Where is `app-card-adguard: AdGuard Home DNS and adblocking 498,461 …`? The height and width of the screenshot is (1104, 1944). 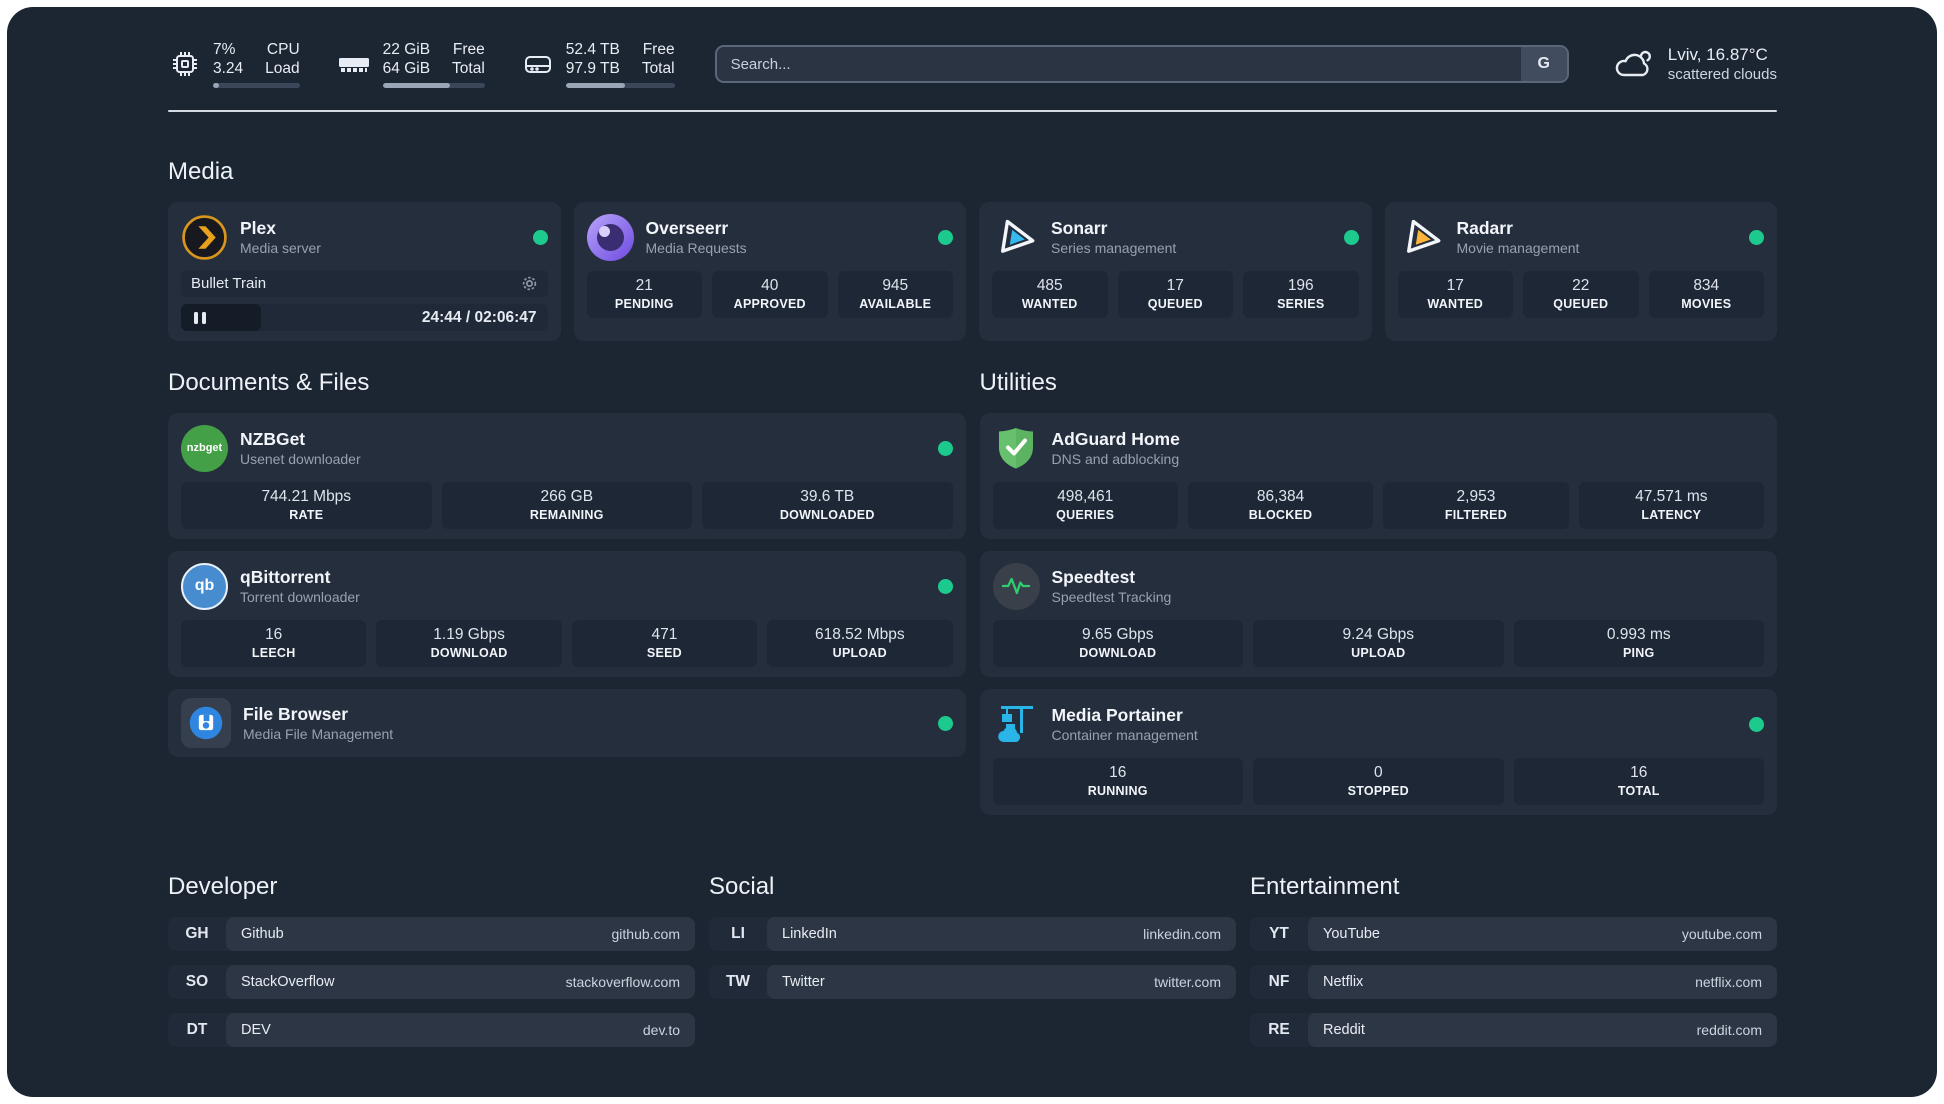 app-card-adguard: AdGuard Home DNS and adblocking 498,461 … is located at coordinates (1378, 476).